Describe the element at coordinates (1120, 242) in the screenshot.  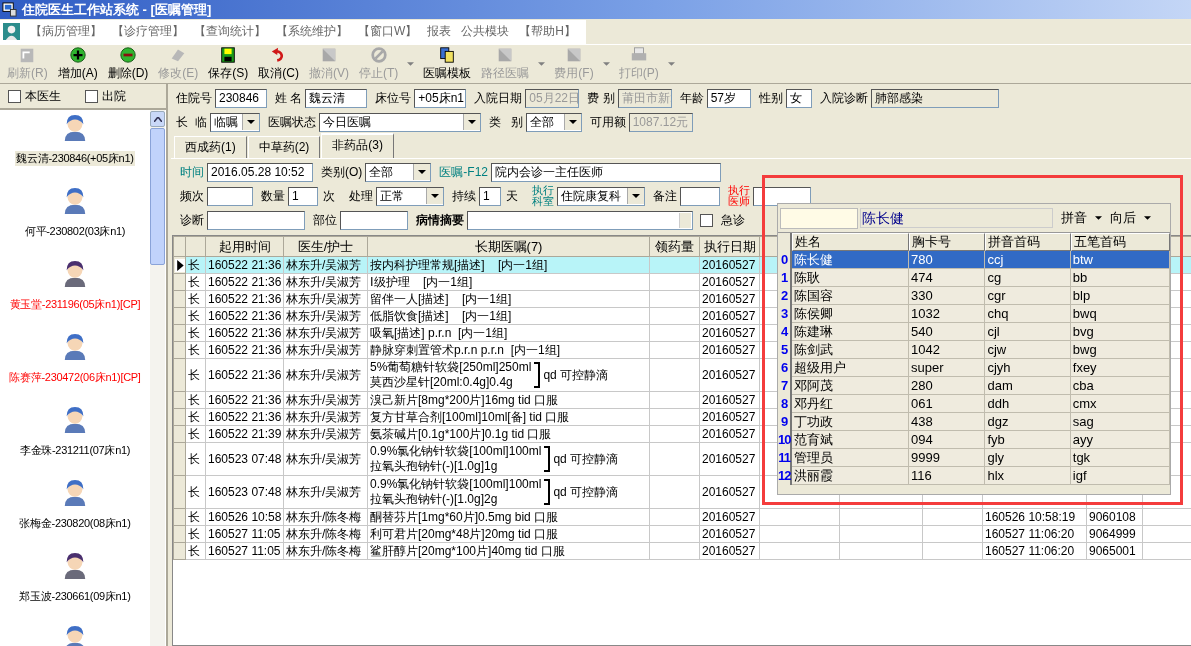
I see `column-header: 五笔首码` at that location.